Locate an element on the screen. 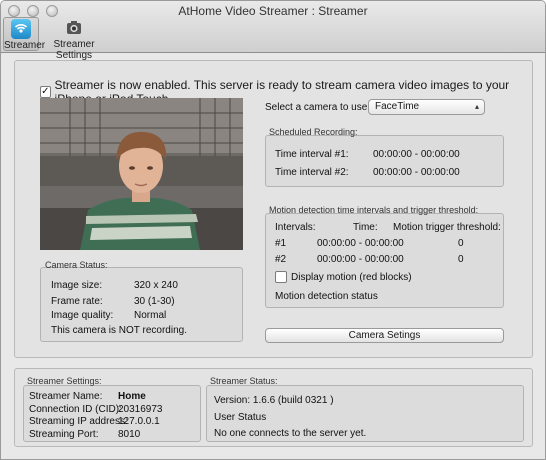  display-motion-checkbox is located at coordinates (281, 277).